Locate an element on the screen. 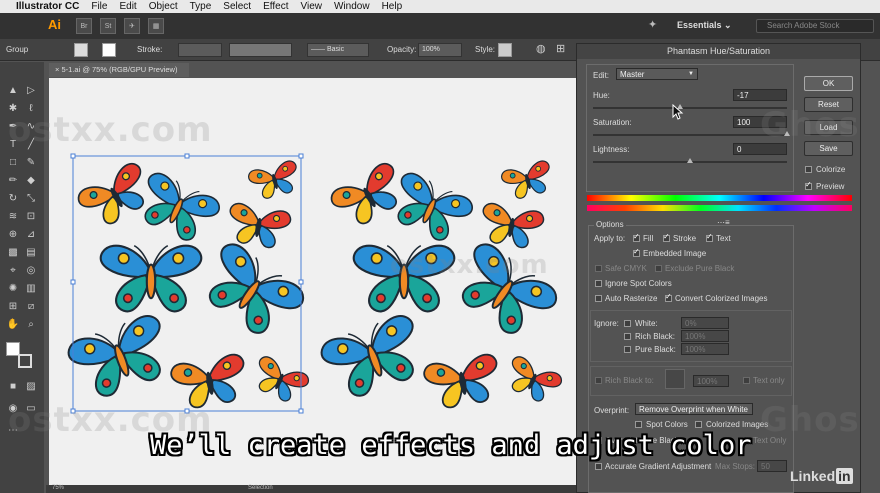 Image resolution: width=880 pixels, height=493 pixels. opacity-field: 100% is located at coordinates (440, 50).